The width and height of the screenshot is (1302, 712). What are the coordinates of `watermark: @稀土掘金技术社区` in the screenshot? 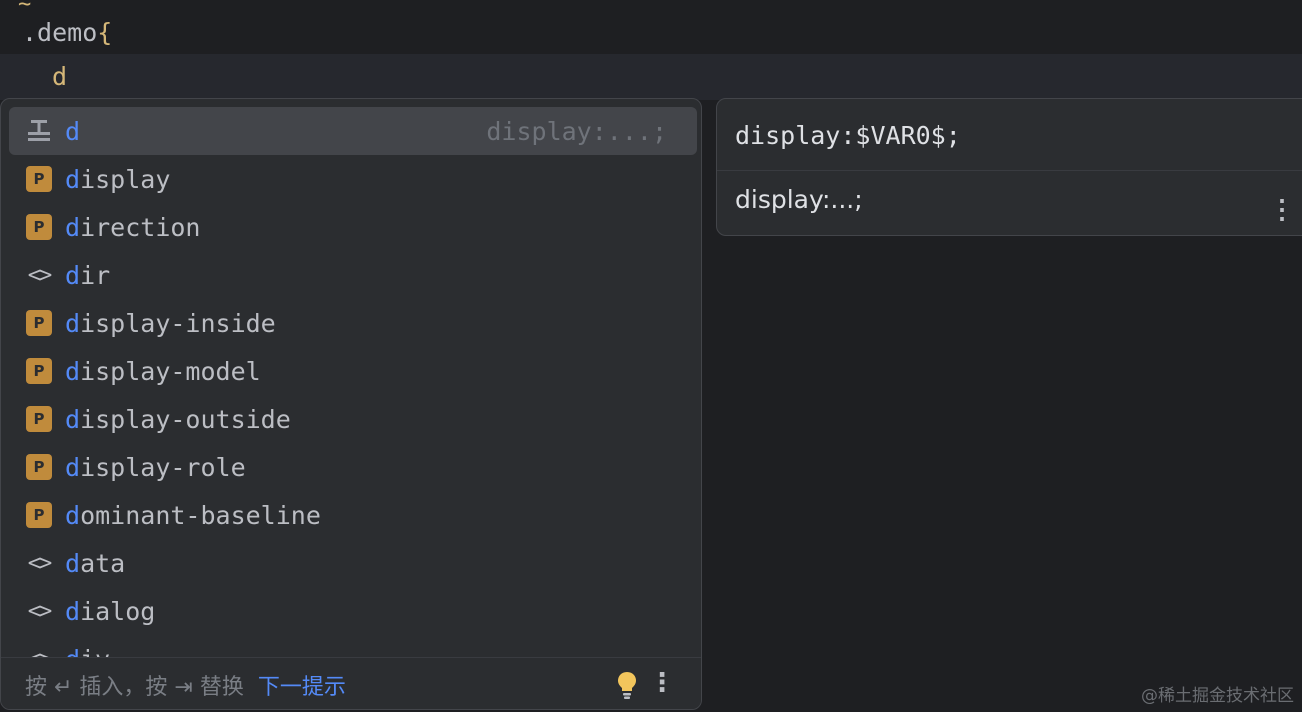 It's located at (1217, 696).